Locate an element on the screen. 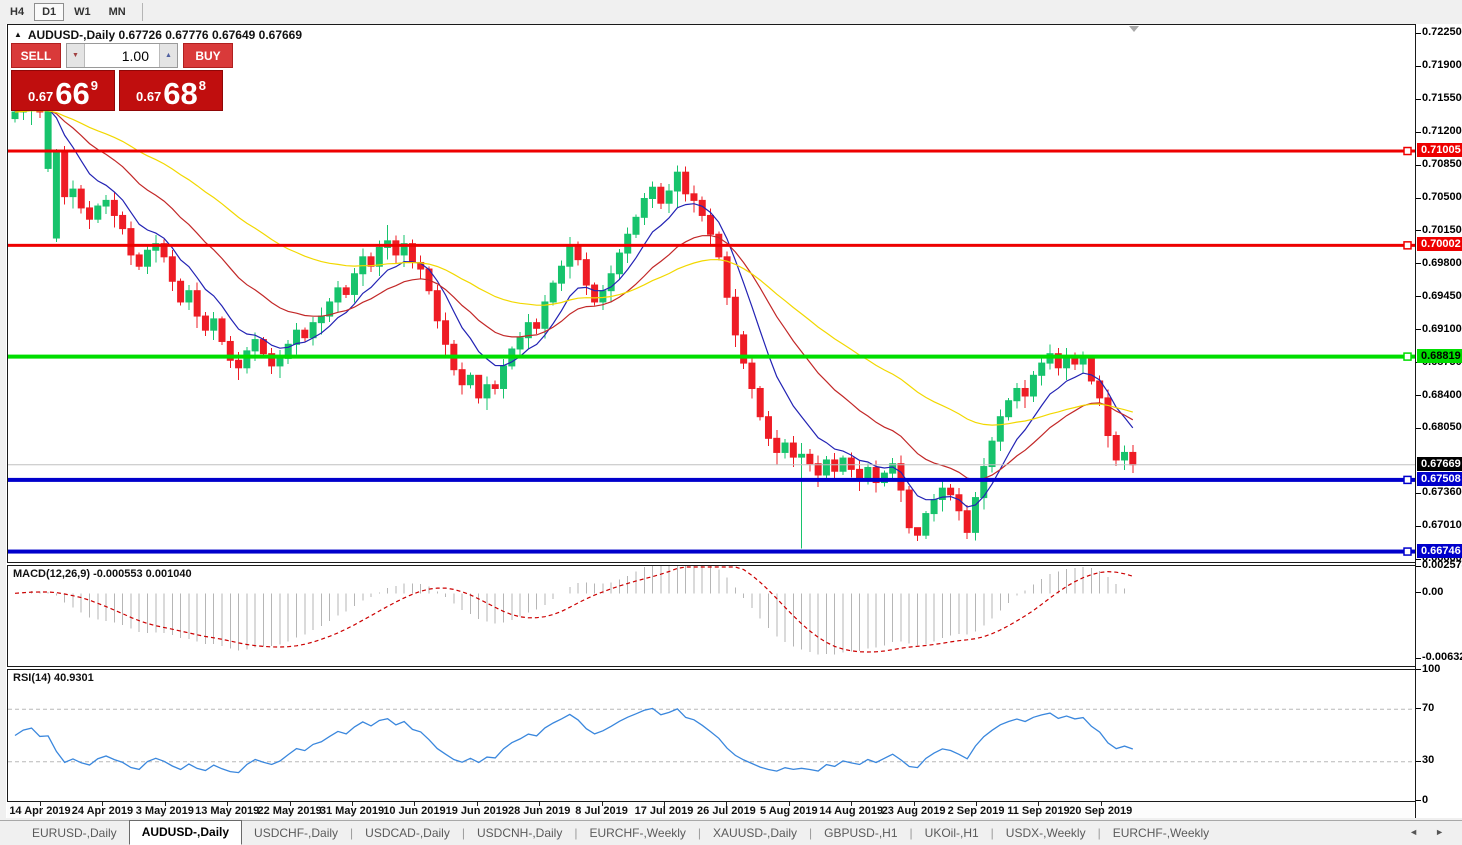 This screenshot has width=1462, height=845. timeframe-button-d1: D1 is located at coordinates (49, 11).